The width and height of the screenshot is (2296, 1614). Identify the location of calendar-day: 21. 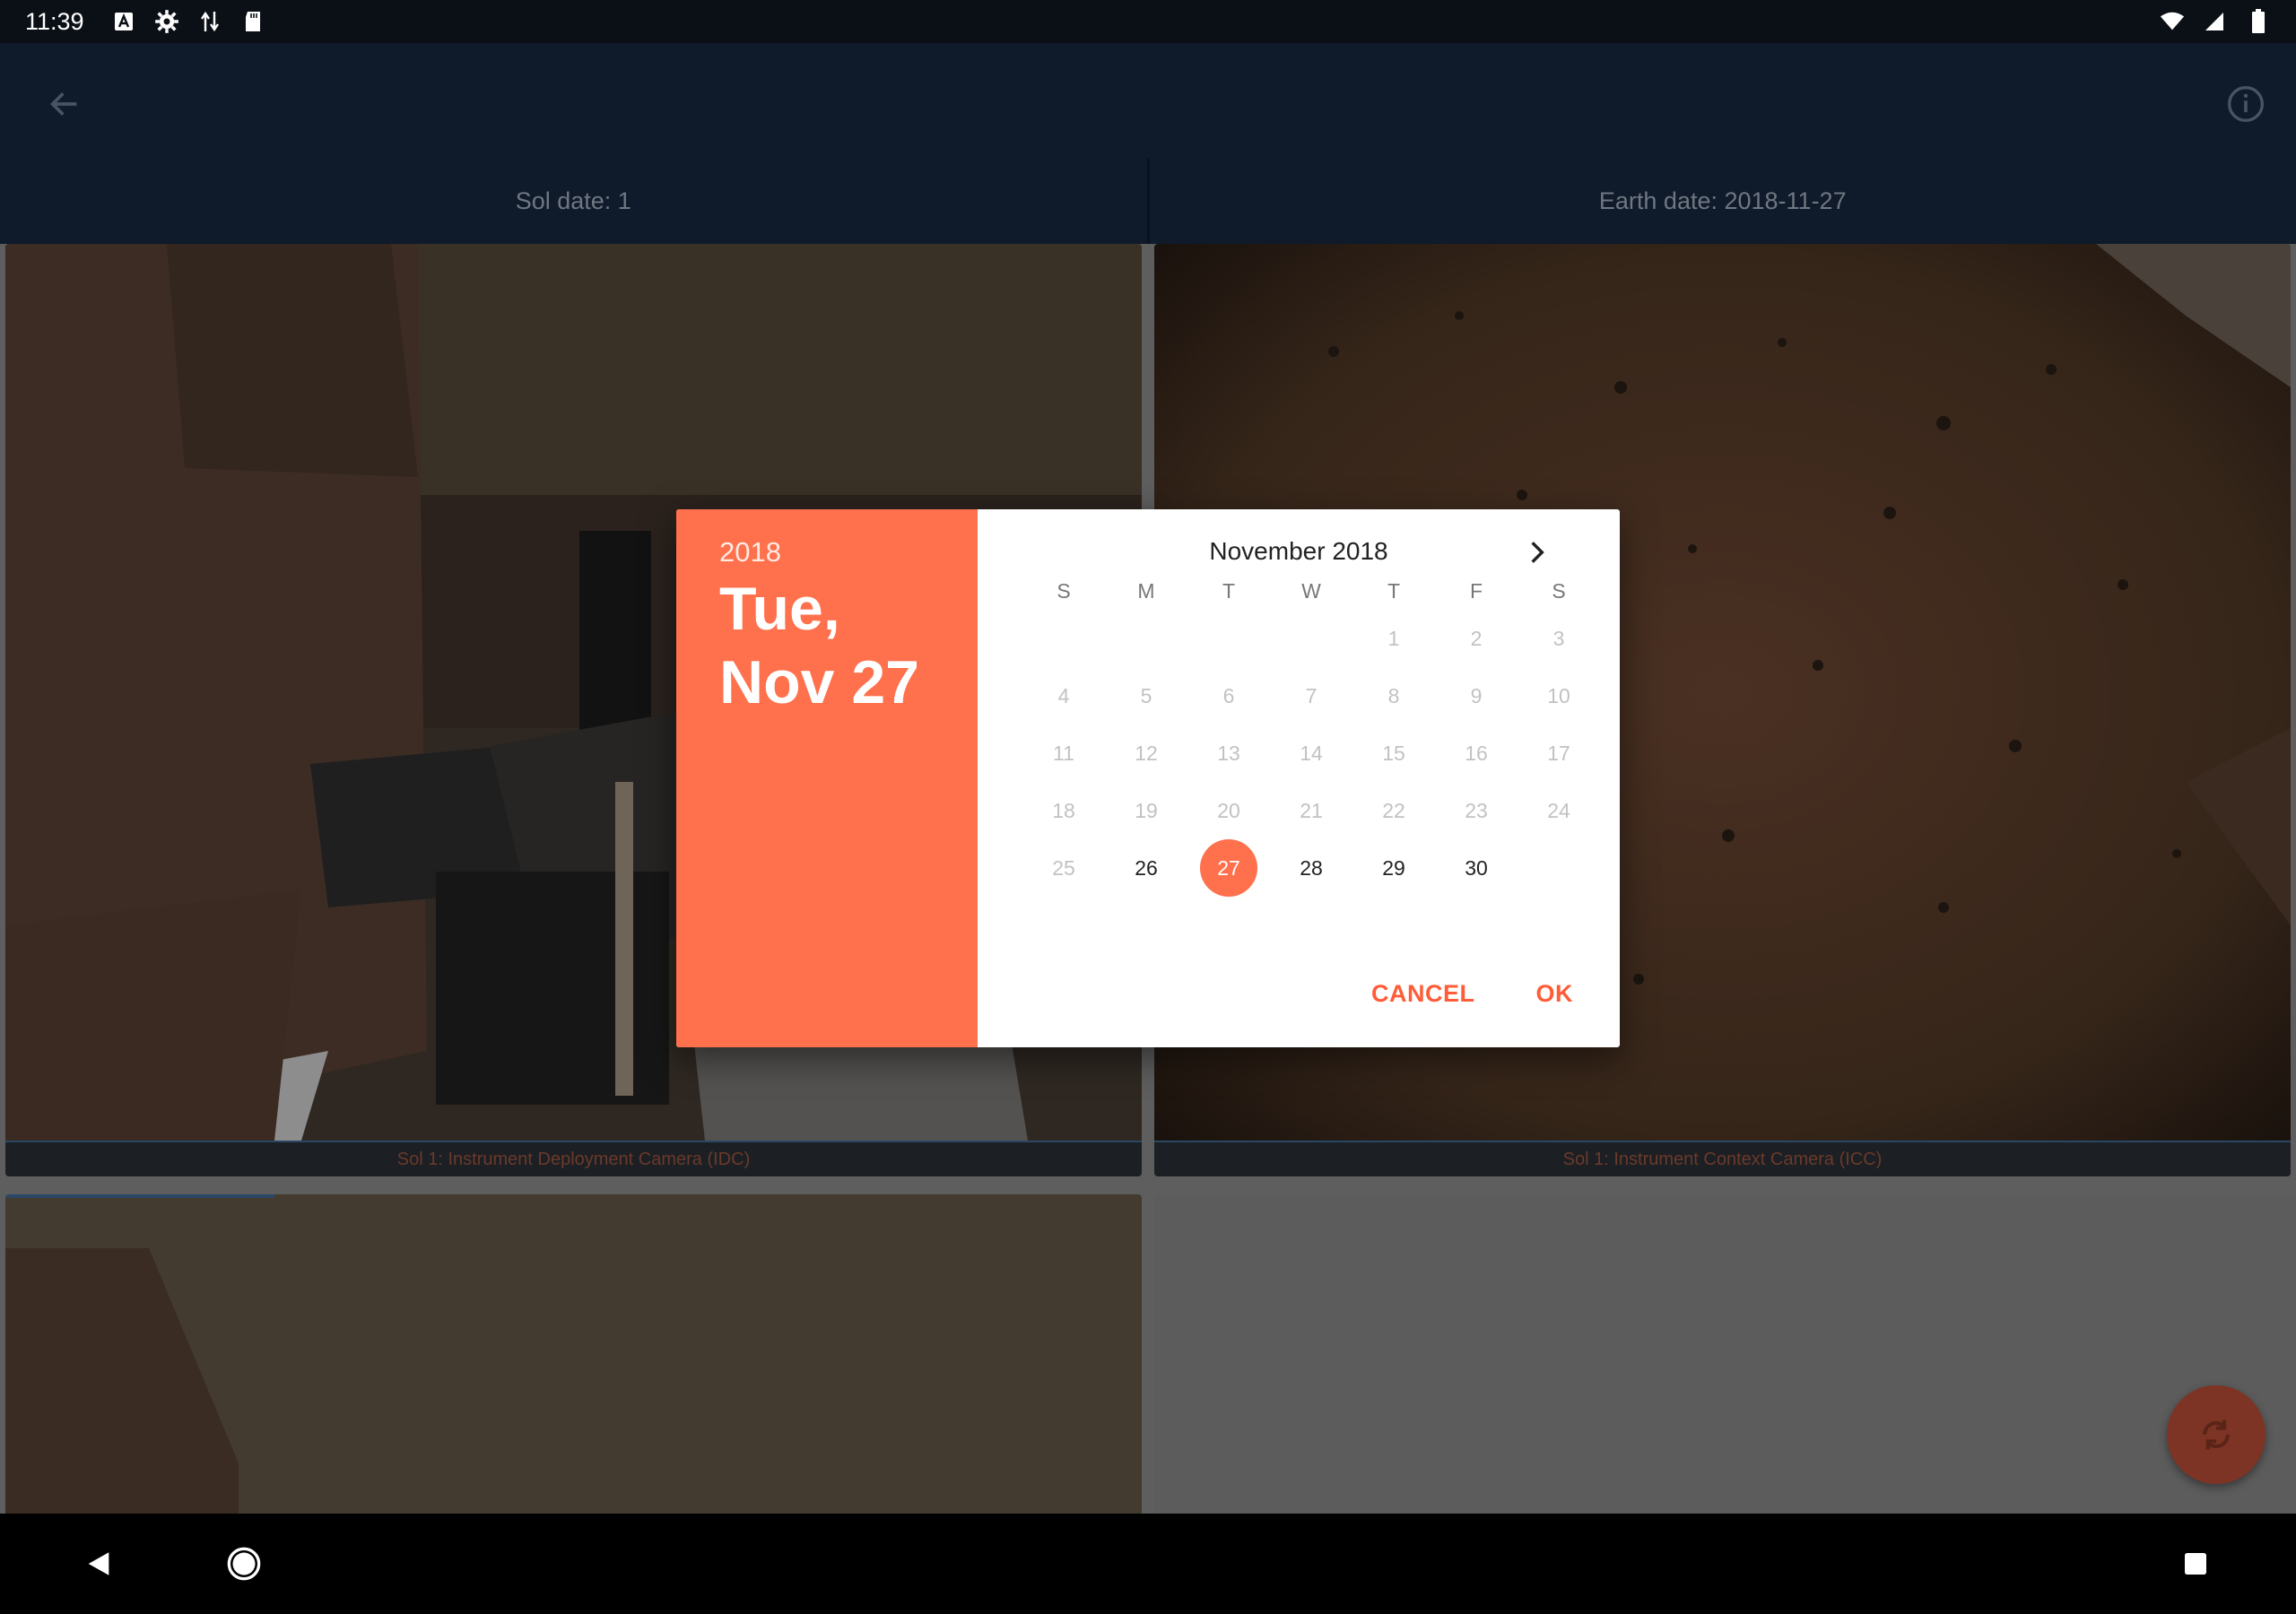
(1311, 810).